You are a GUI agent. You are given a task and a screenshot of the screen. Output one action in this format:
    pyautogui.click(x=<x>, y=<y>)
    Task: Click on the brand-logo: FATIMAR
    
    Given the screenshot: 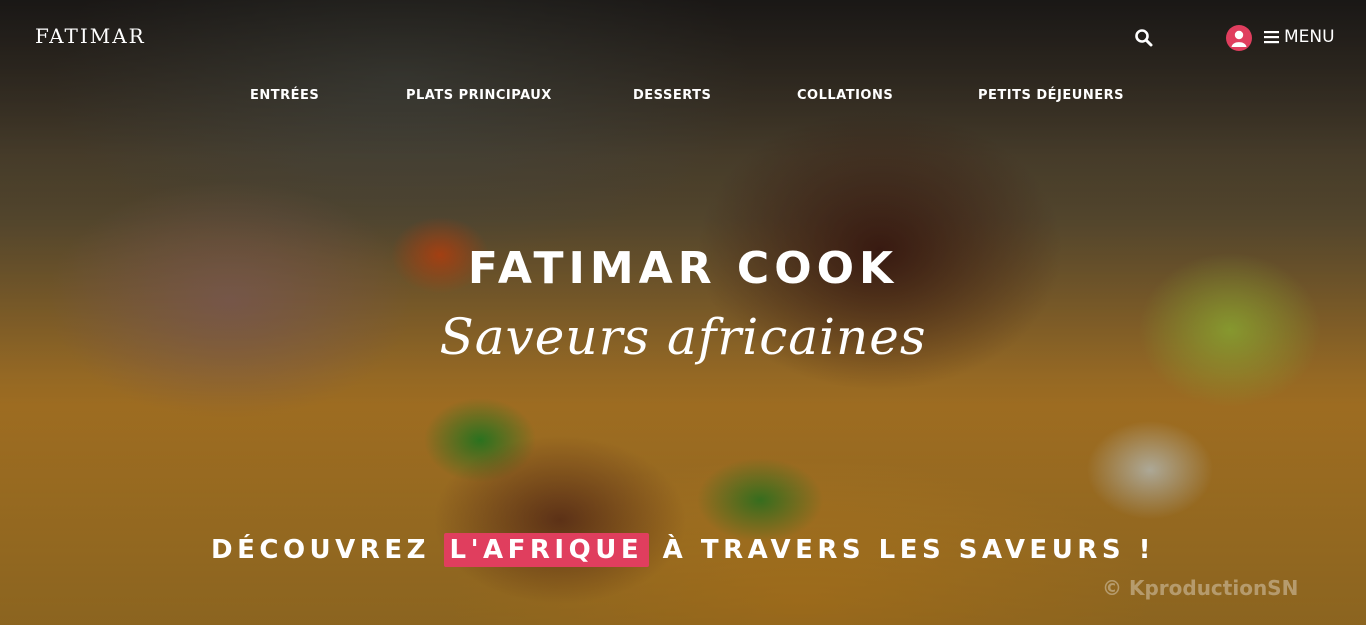 What is the action you would take?
    pyautogui.click(x=90, y=36)
    